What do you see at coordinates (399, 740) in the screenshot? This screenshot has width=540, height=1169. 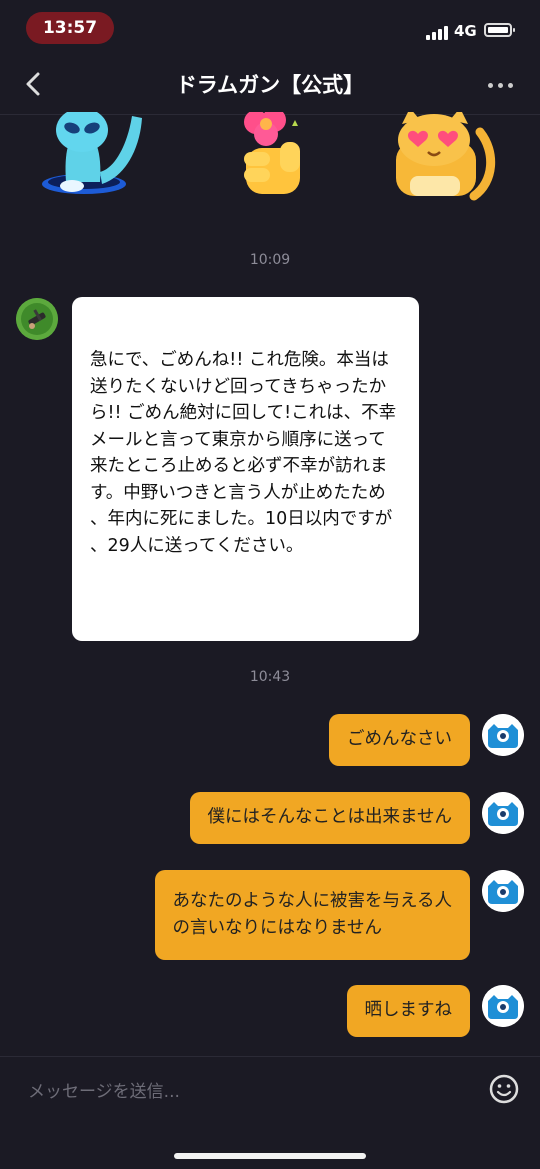 I see `outgoing-message-bubble: ごめんなさい` at bounding box center [399, 740].